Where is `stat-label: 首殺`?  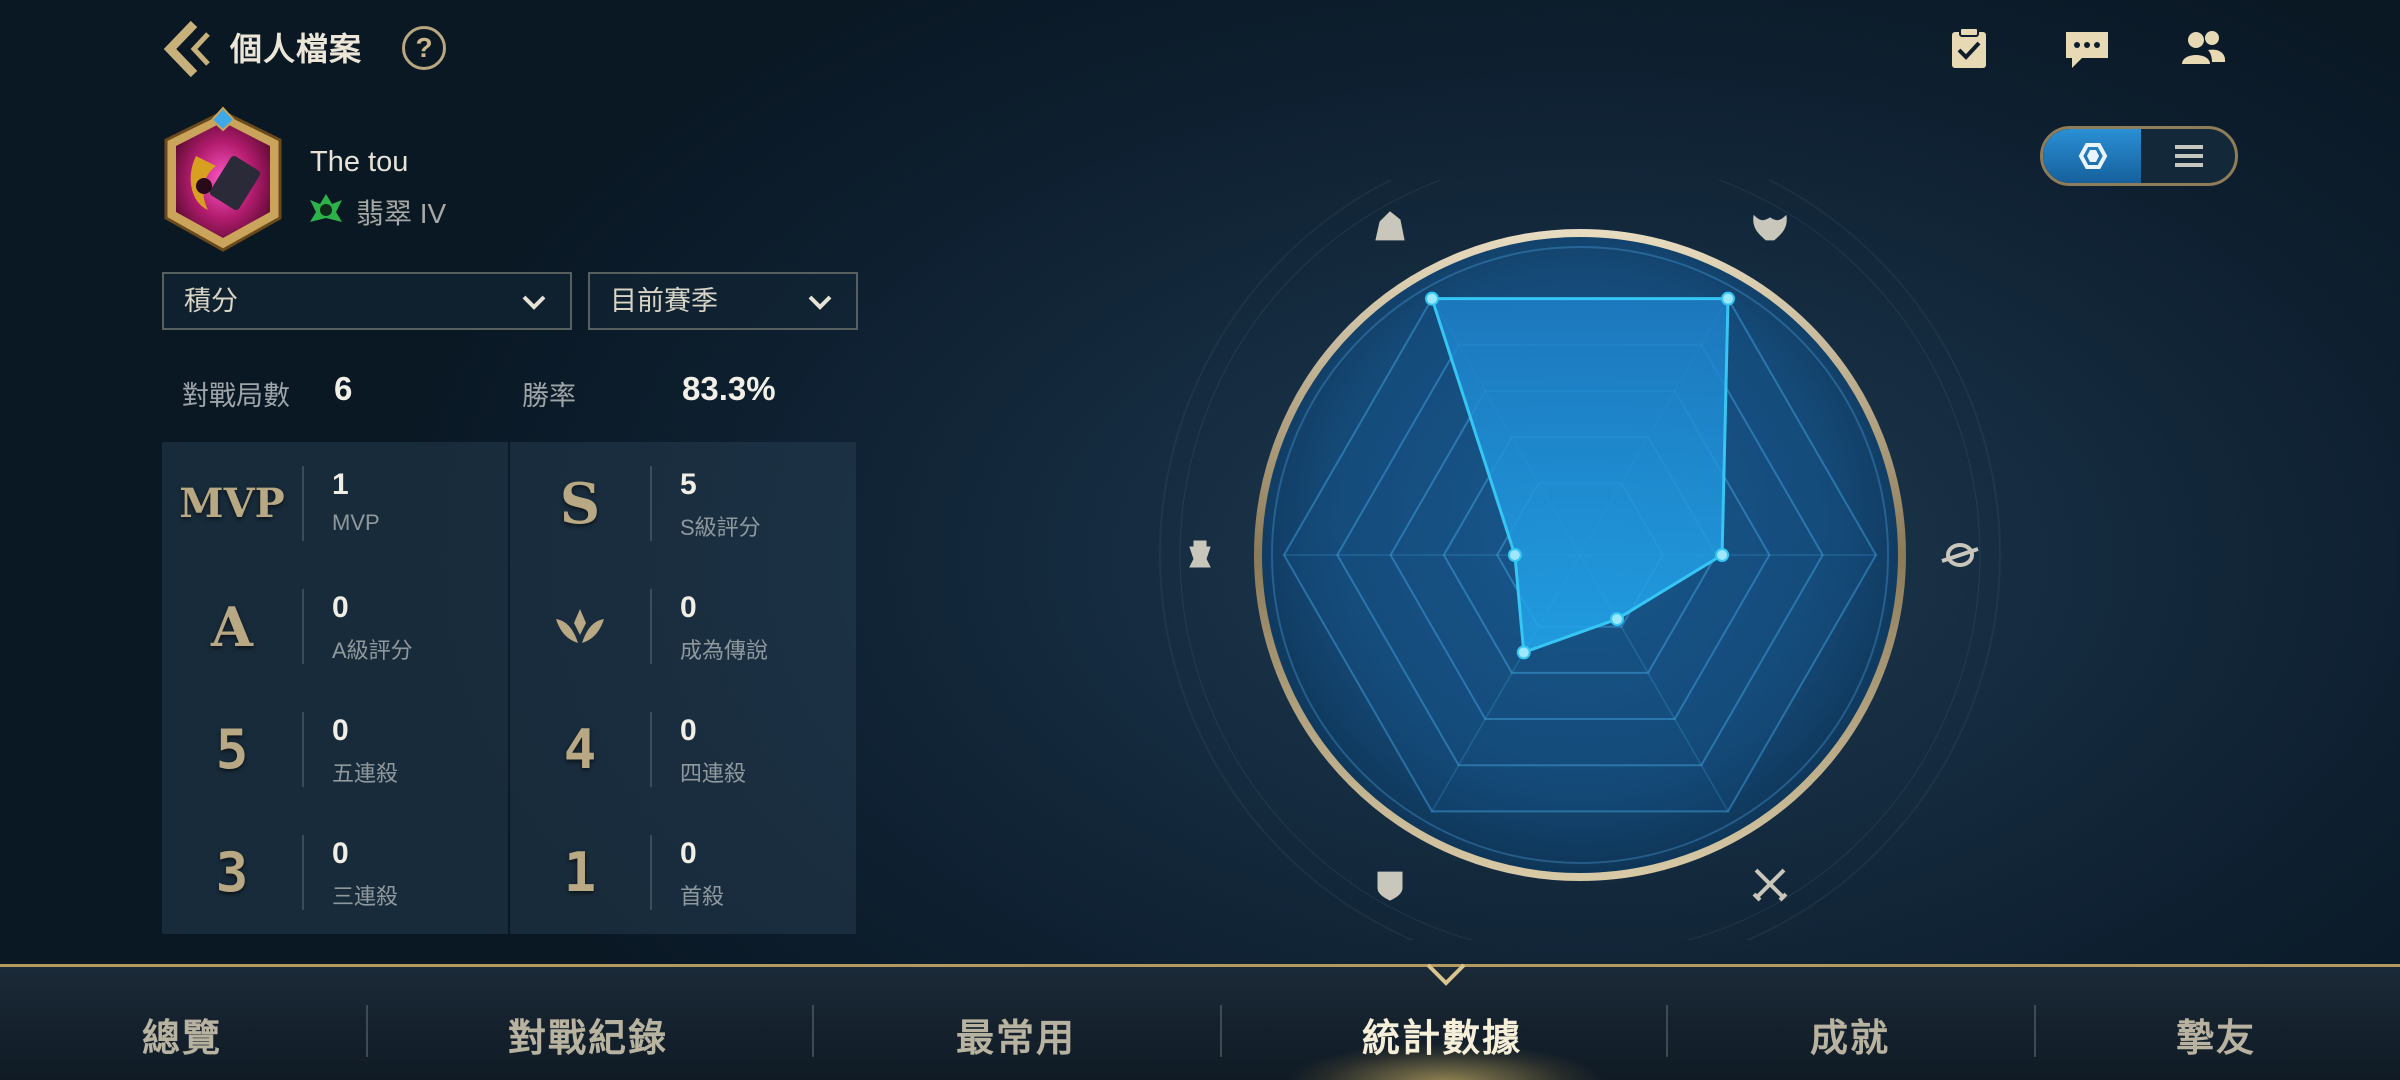
stat-label: 首殺 is located at coordinates (702, 896).